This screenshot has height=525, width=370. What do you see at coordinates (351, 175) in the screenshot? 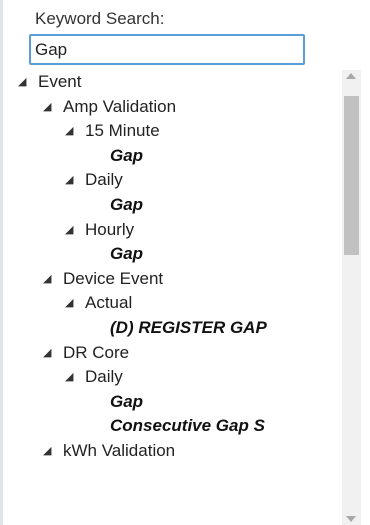
I see `scrollbar-thumb` at bounding box center [351, 175].